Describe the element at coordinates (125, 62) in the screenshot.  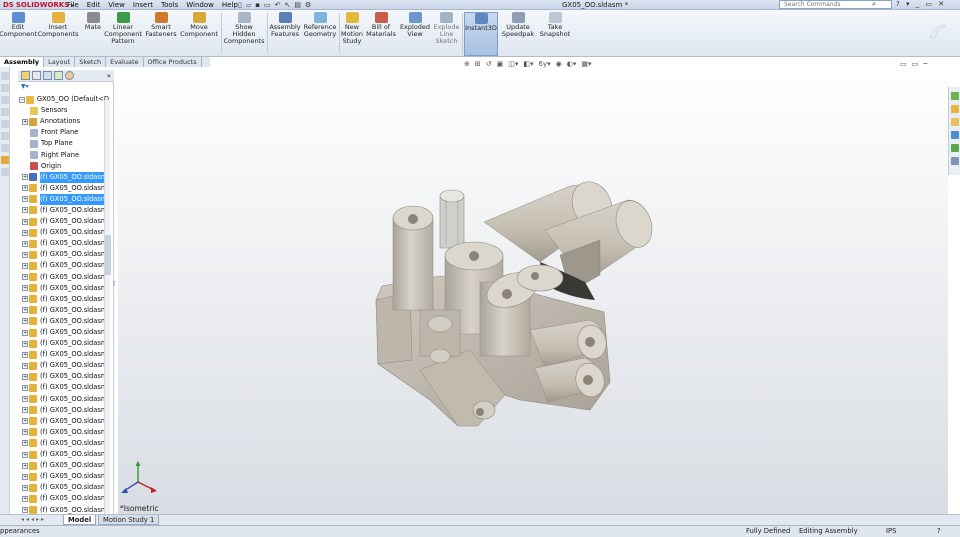
I see `tab-evaluate: Evaluate` at that location.